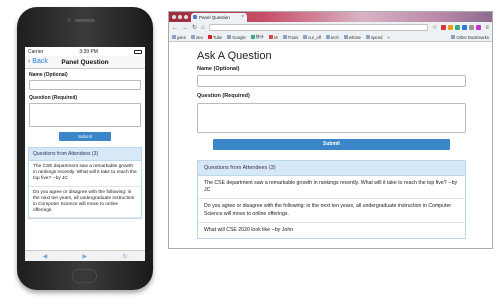 The height and width of the screenshot is (300, 500). I want to click on browser-titlebar: Panel Question ×, so click(330, 17).